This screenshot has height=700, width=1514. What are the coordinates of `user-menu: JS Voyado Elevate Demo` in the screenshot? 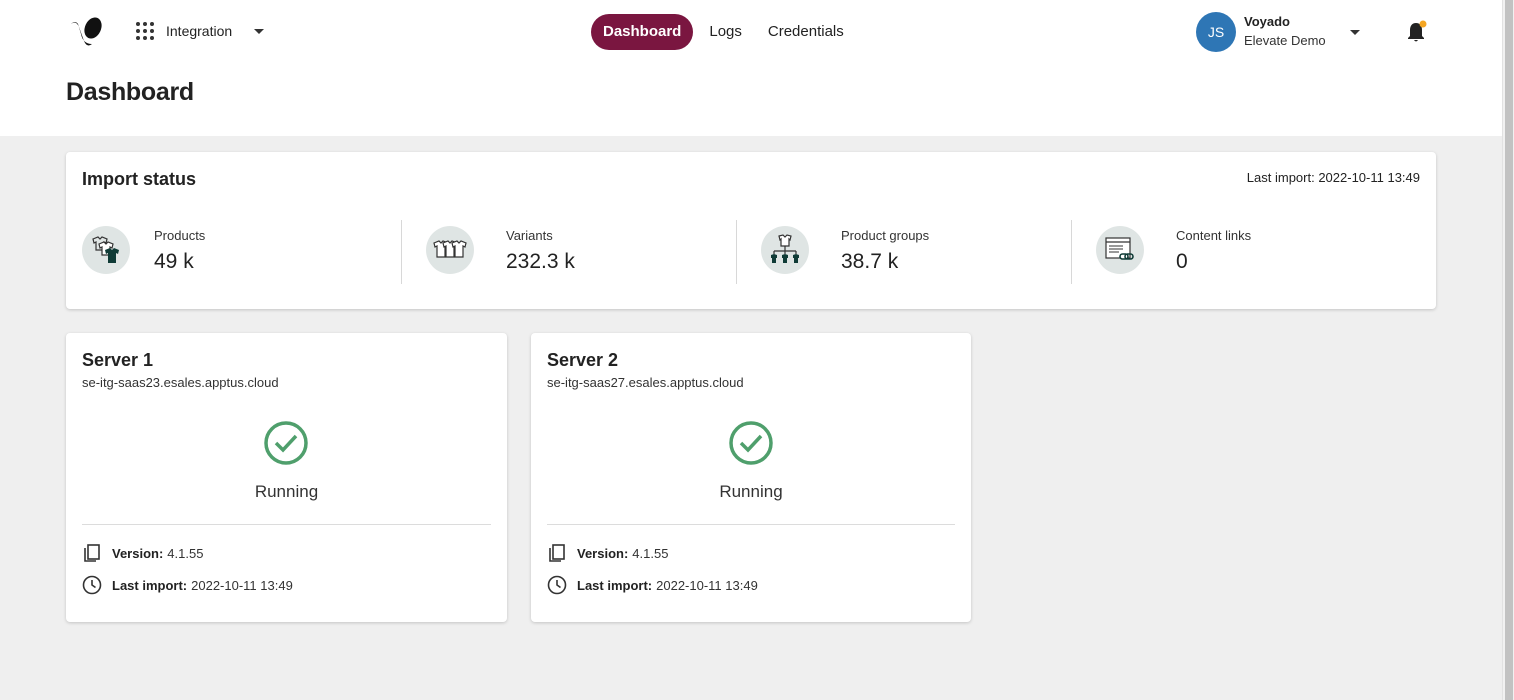 It's located at (1278, 32).